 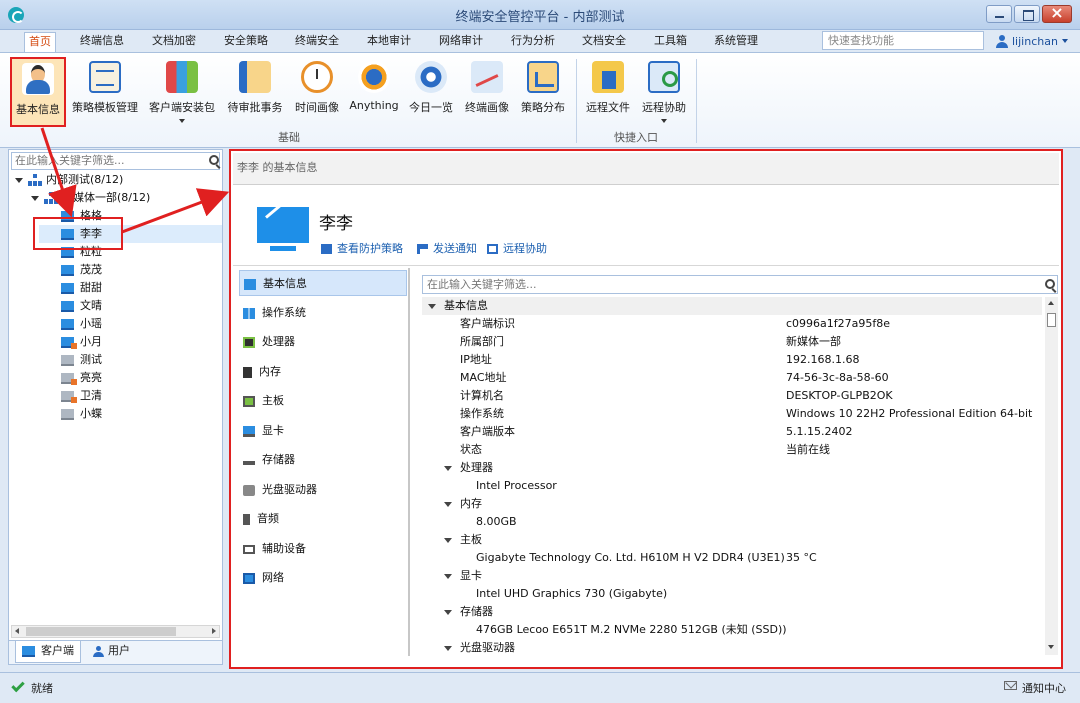 I want to click on detail-vertical-scrollbar, so click(x=1051, y=476).